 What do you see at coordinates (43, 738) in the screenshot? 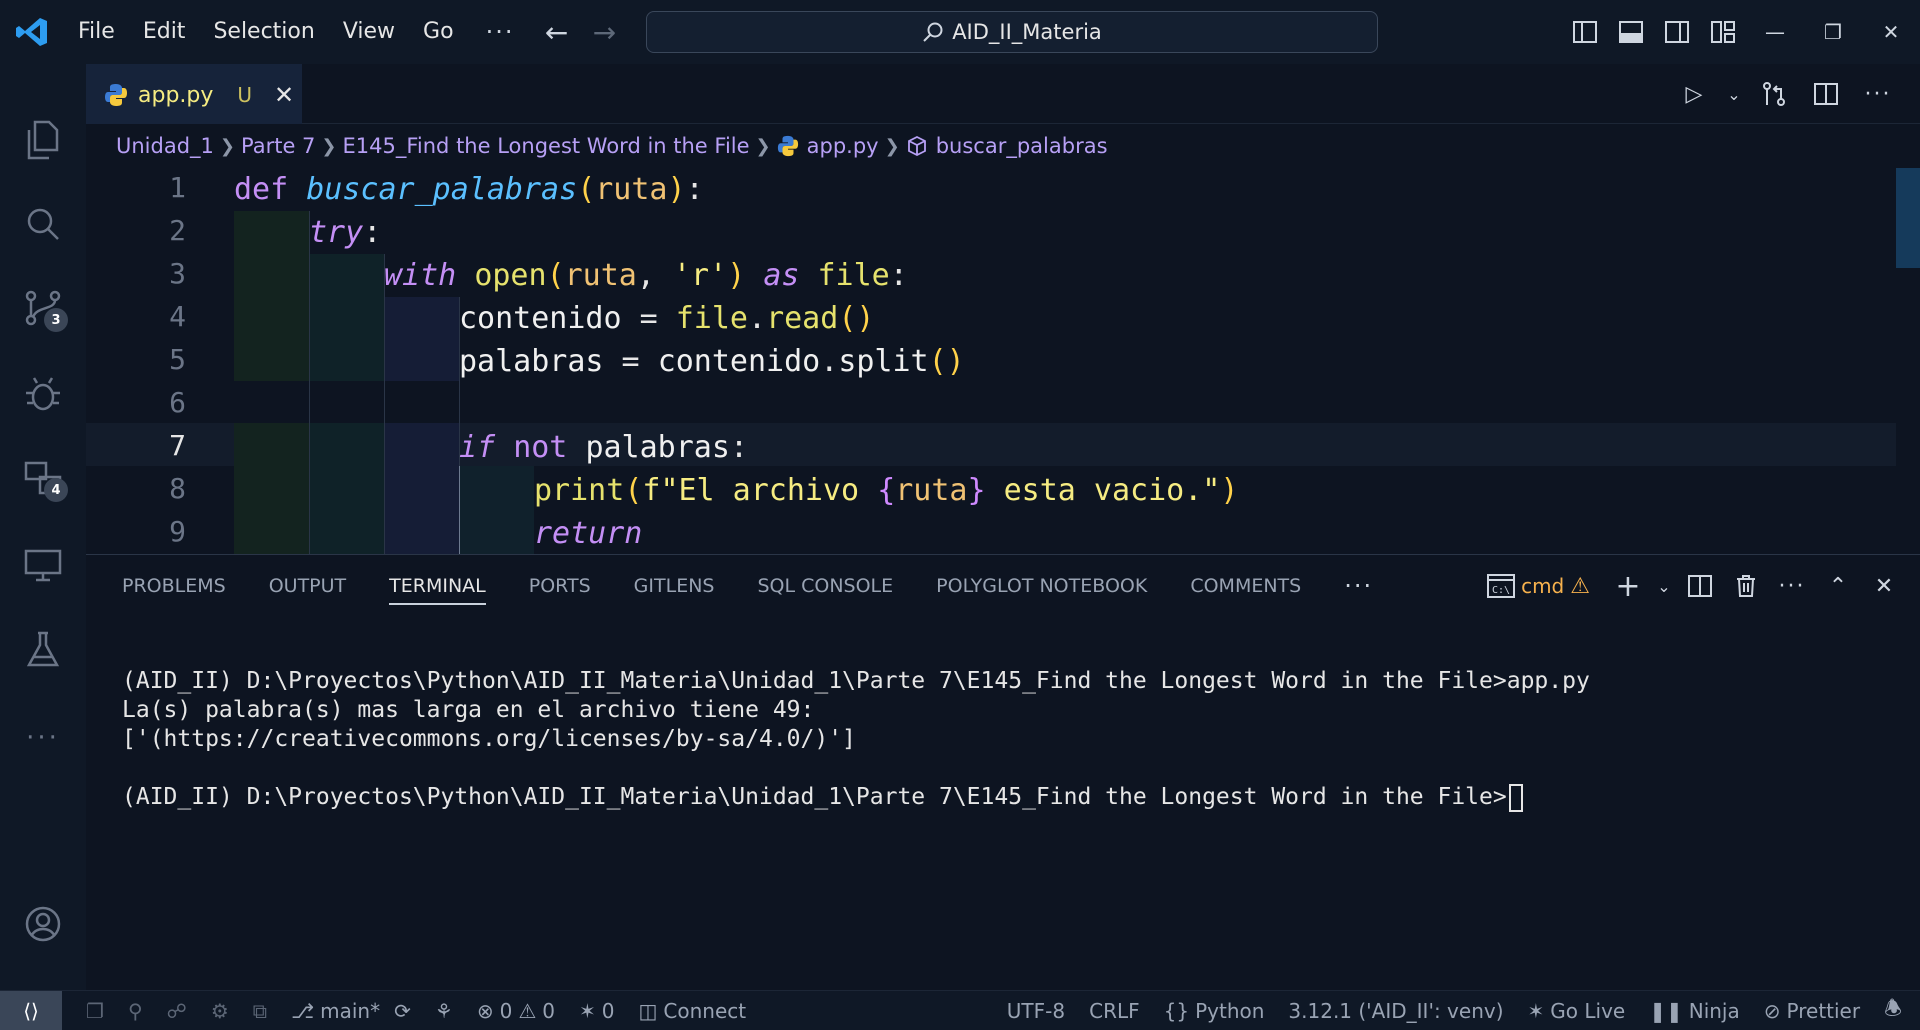
I see `more-views-icon: ···` at bounding box center [43, 738].